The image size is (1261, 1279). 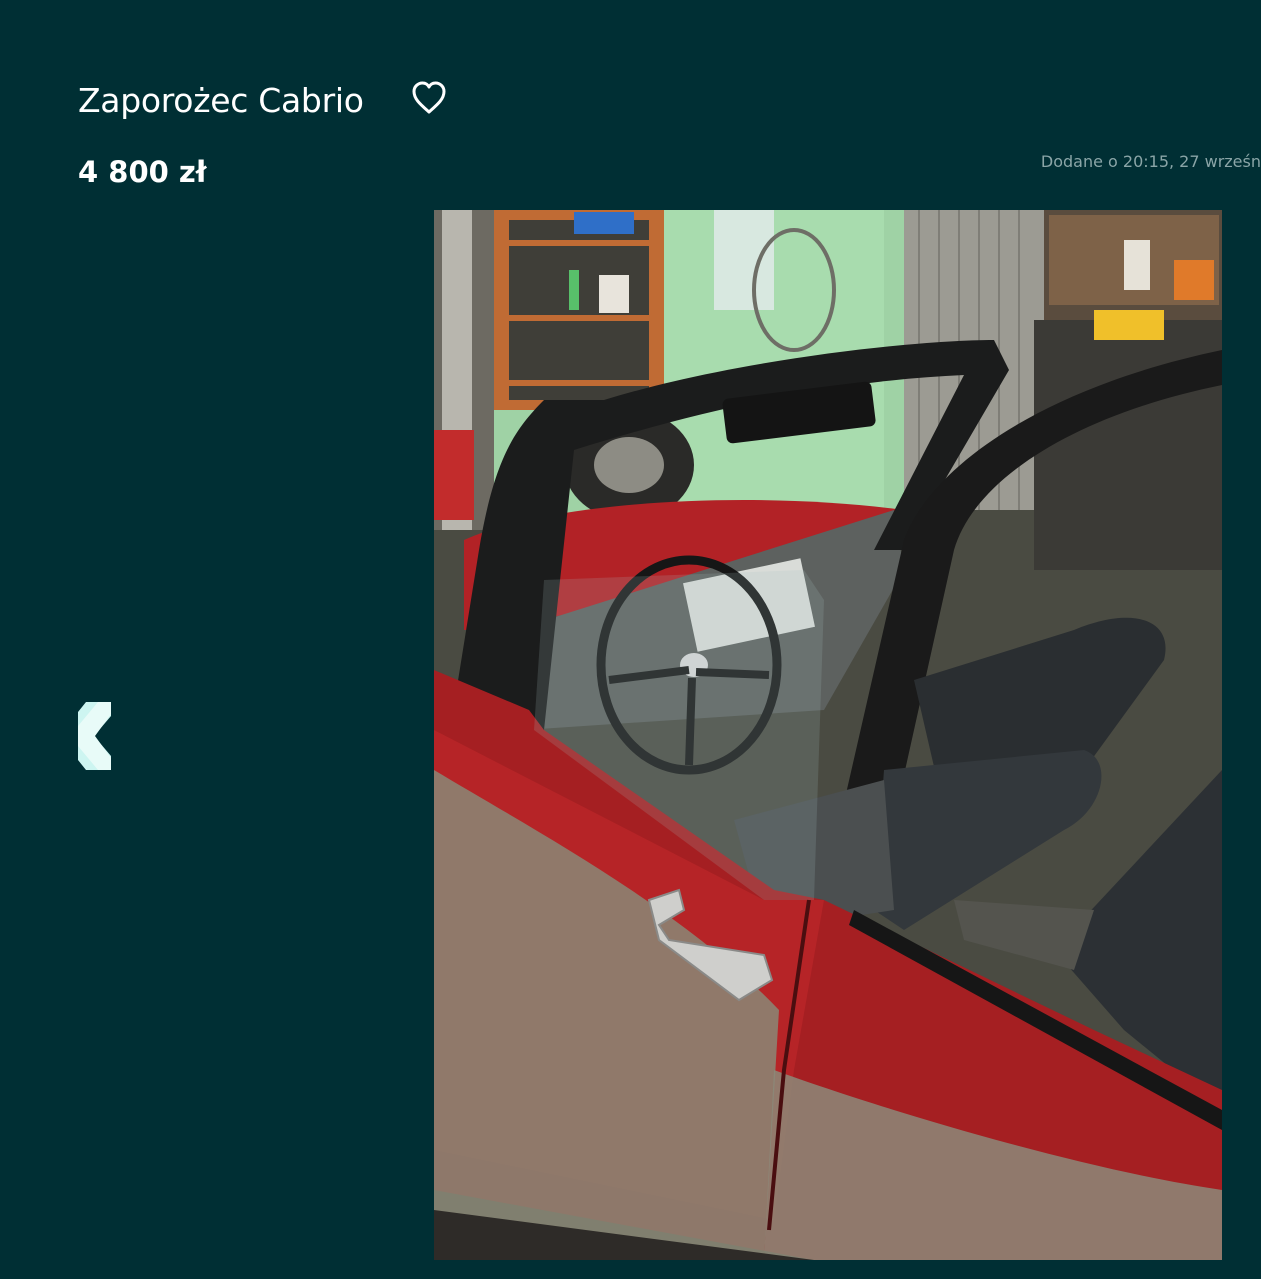 I want to click on heart-outline-icon, so click(x=429, y=97).